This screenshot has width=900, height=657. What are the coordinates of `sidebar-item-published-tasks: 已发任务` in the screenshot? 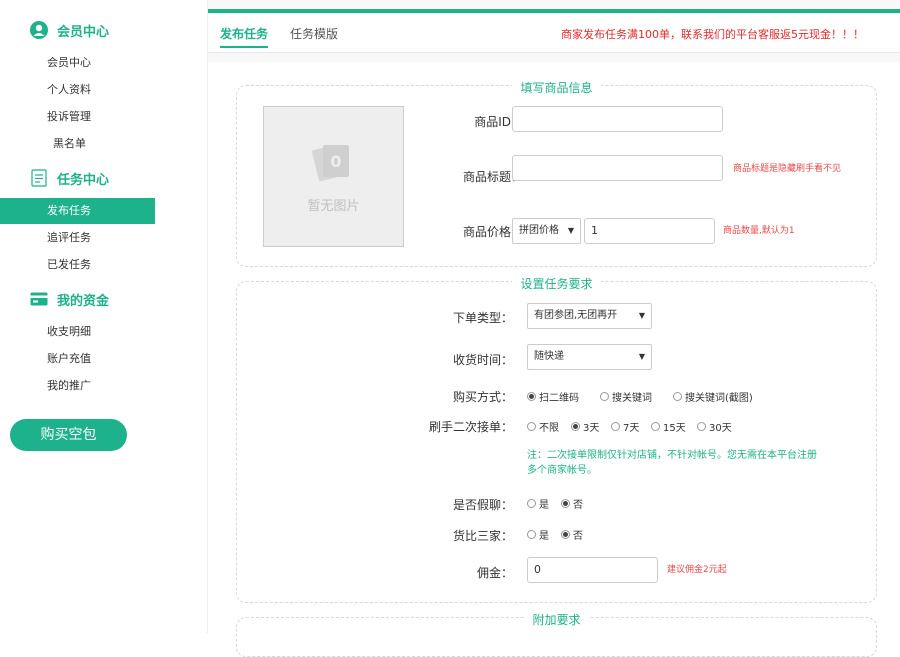 It's located at (77, 265).